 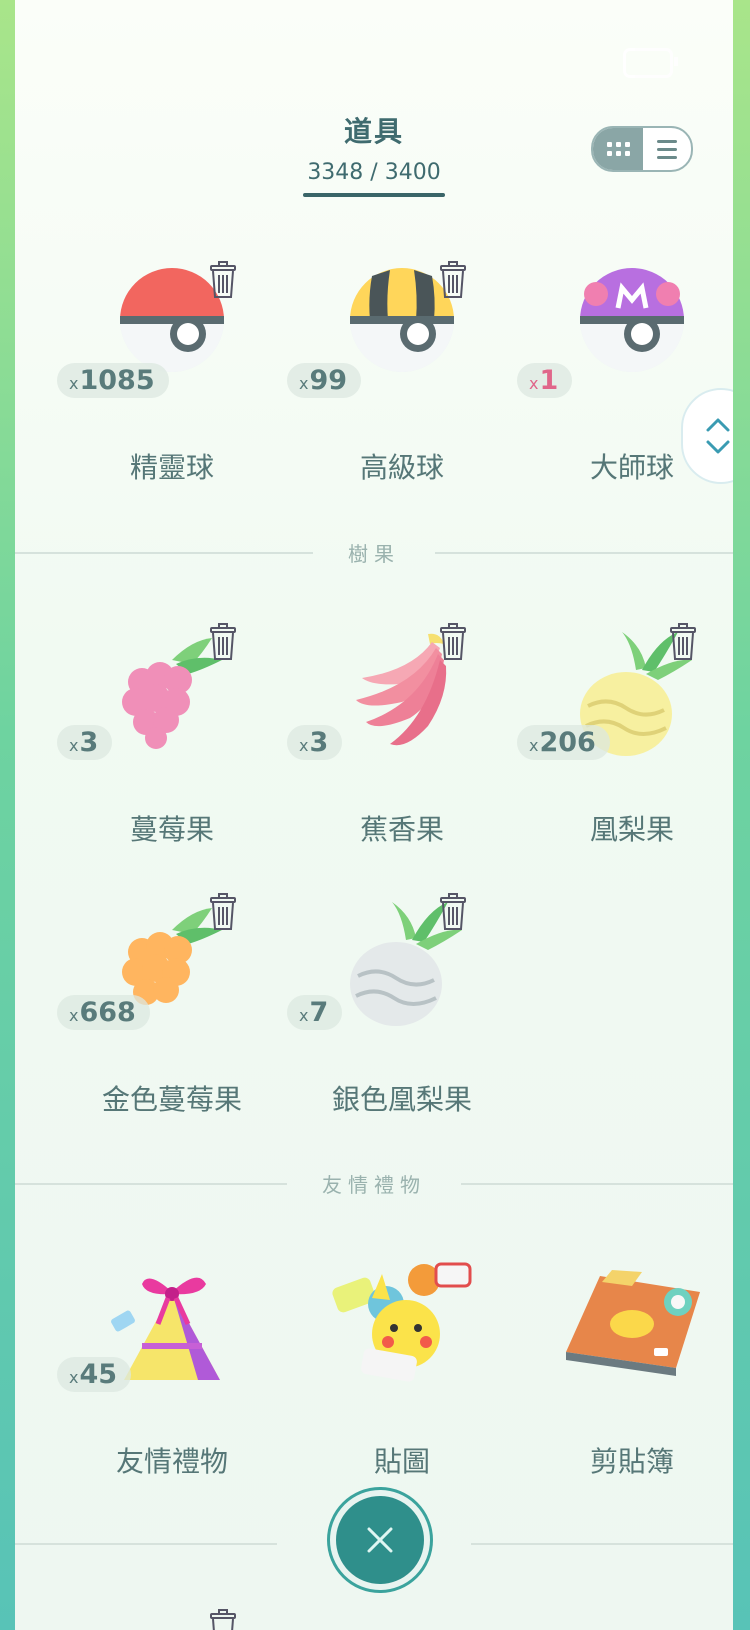 What do you see at coordinates (631, 467) in the screenshot?
I see `item-name: 大師球` at bounding box center [631, 467].